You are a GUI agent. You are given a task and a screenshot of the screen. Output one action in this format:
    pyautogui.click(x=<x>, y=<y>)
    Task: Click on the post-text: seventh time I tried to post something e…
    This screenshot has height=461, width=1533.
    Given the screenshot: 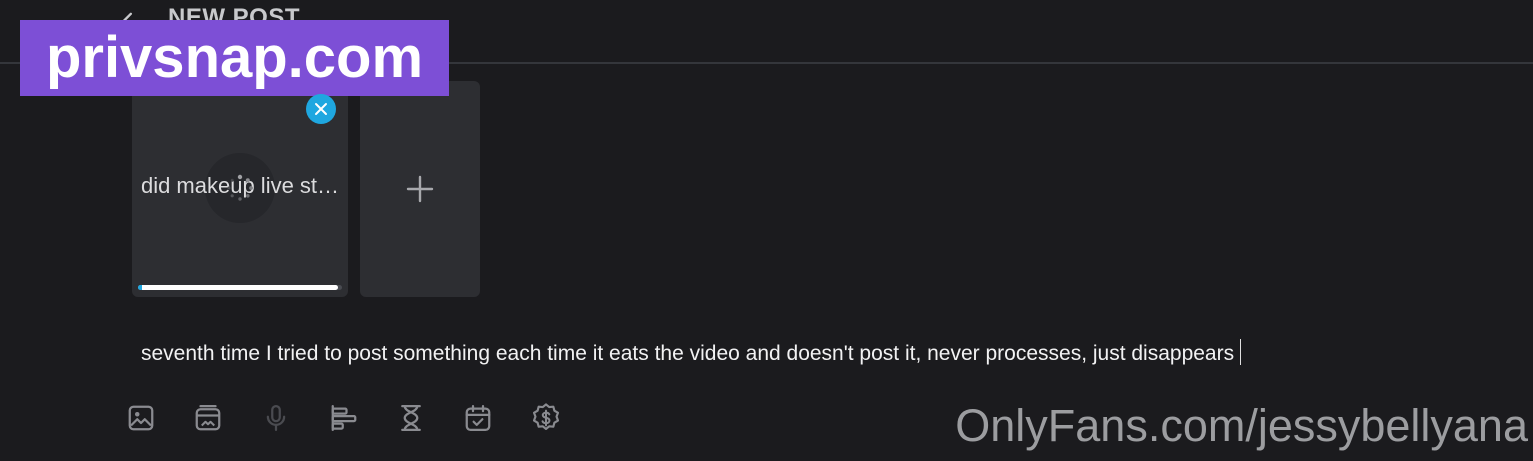 What is the action you would take?
    pyautogui.click(x=688, y=353)
    